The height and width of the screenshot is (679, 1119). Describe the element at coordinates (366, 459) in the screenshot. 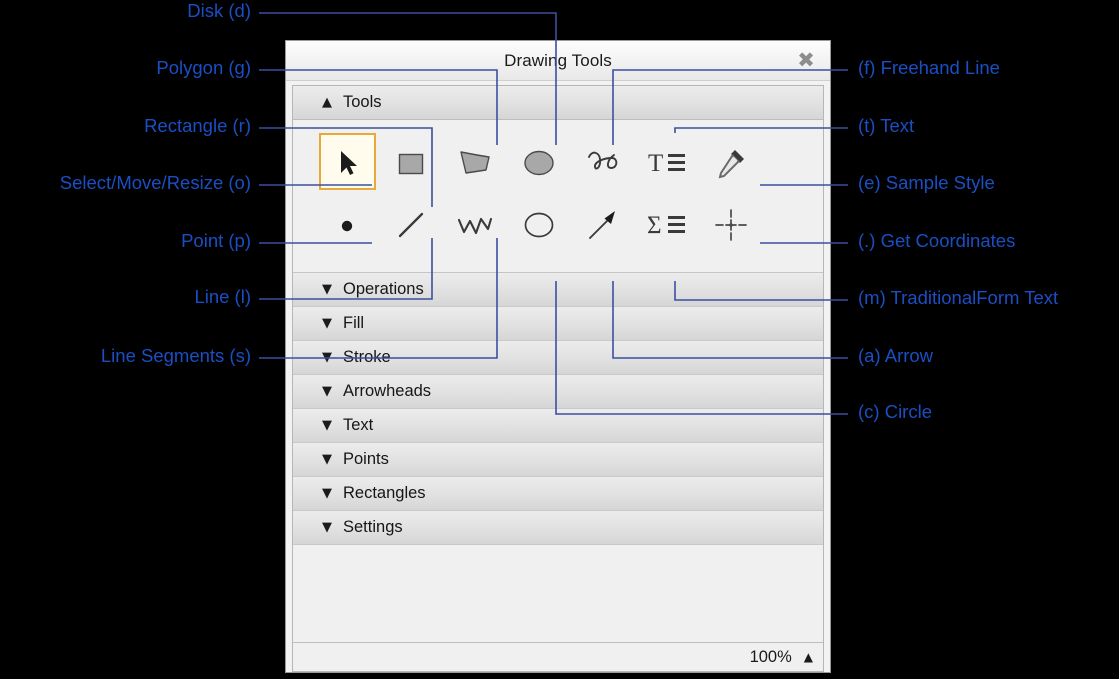

I see `section-label: Points` at that location.